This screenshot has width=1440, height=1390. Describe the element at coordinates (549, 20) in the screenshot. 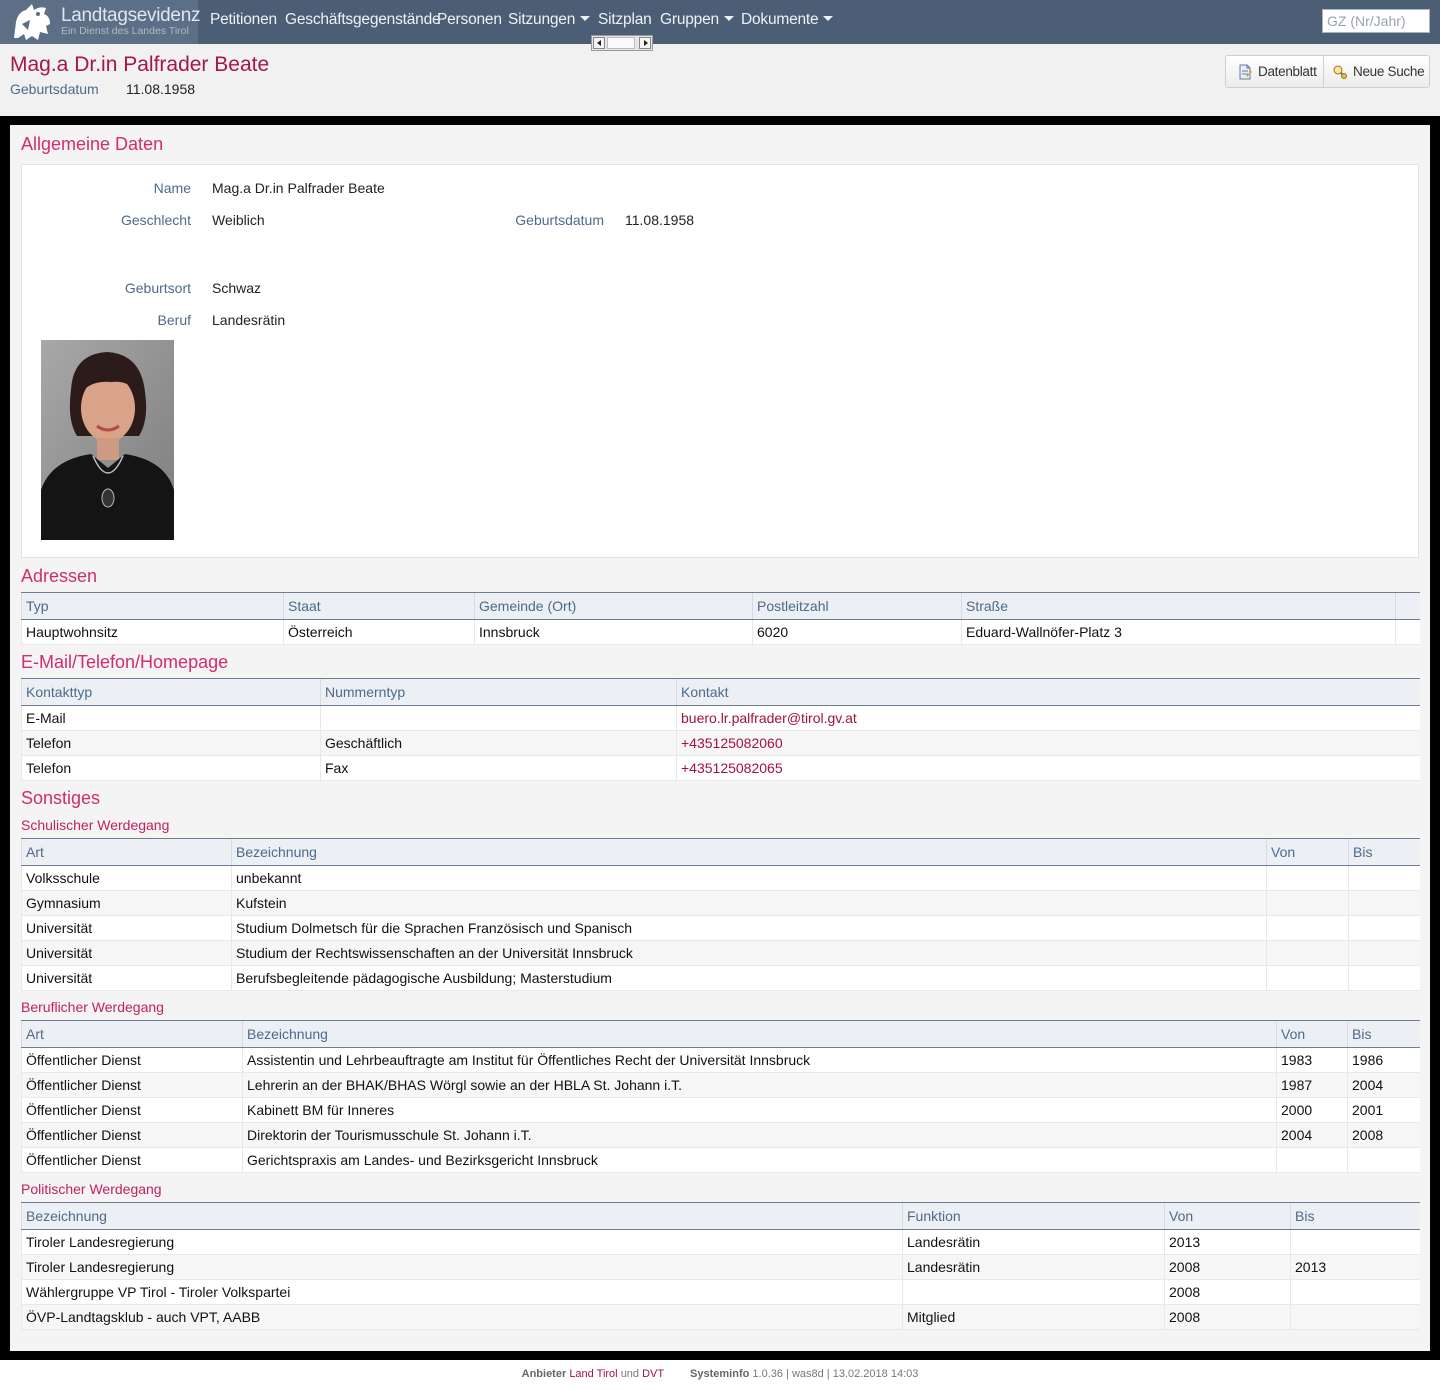

I see `nav-sitzungen-dropdown: Sitzungen` at that location.